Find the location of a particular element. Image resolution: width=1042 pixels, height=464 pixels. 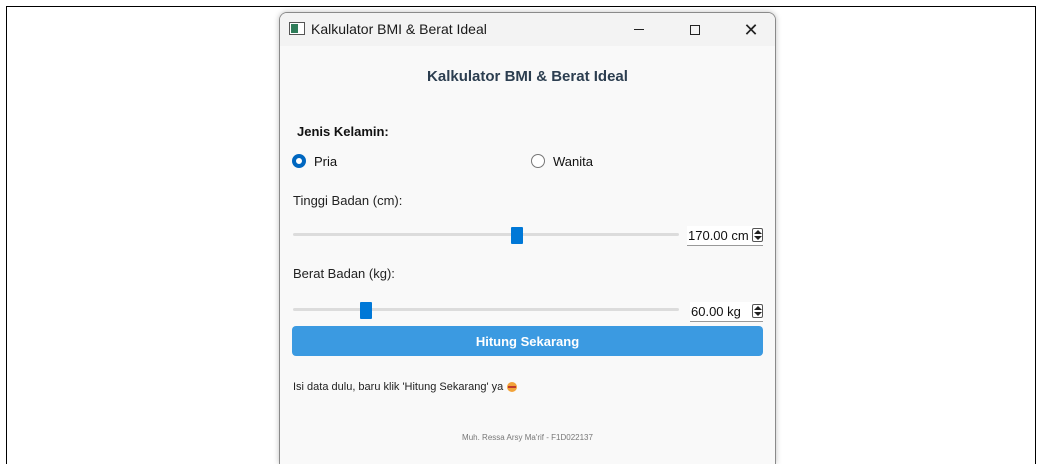

close-button: ✕ is located at coordinates (751, 29).